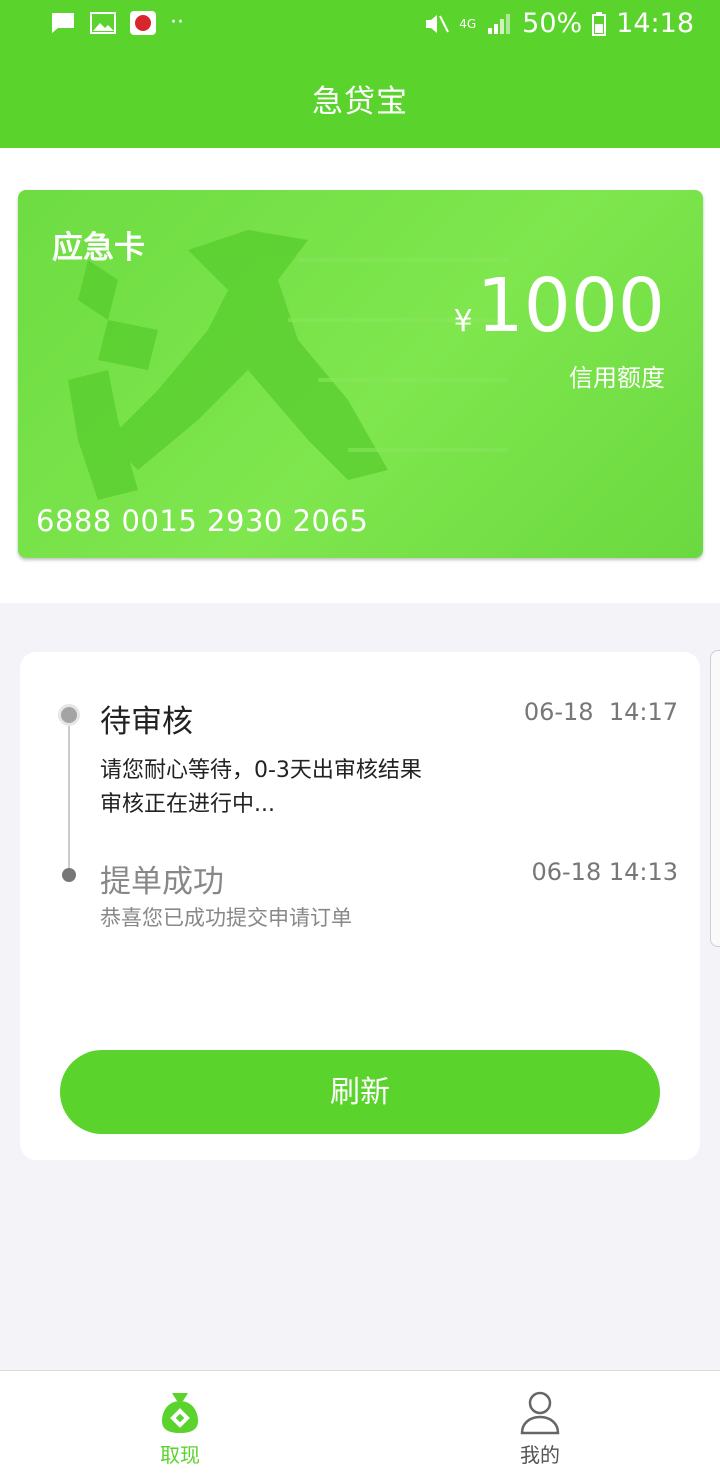 The image size is (720, 1481). What do you see at coordinates (360, 102) in the screenshot?
I see `page-title: 急贷宝` at bounding box center [360, 102].